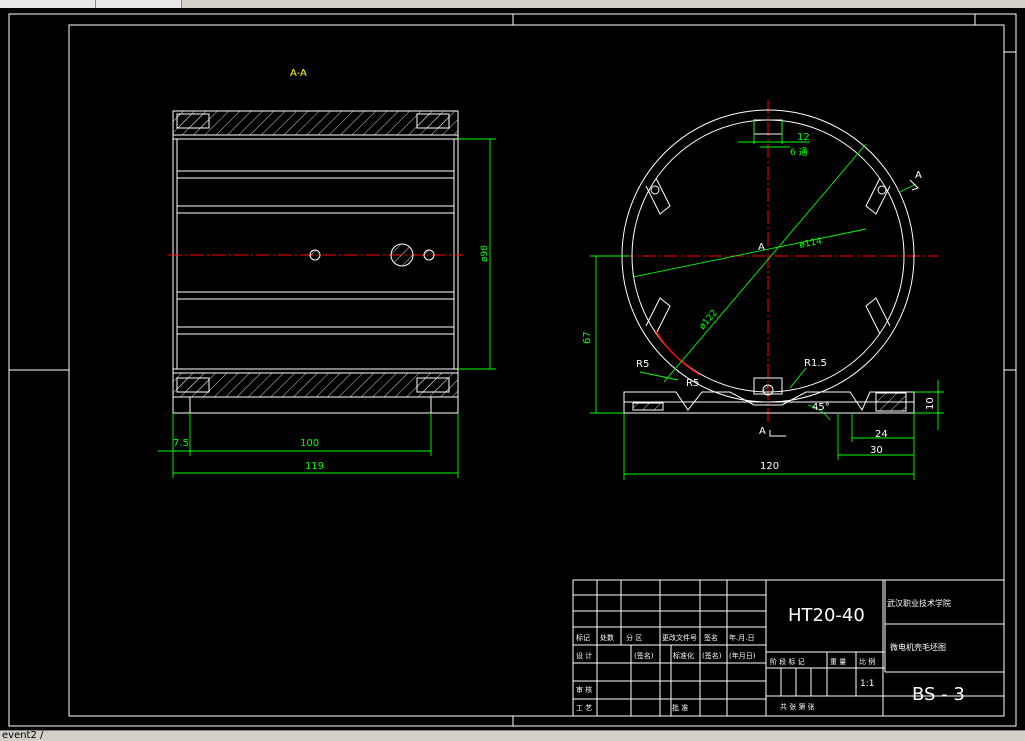 This screenshot has height=741, width=1025. Describe the element at coordinates (584, 708) in the screenshot. I see `cell-craft: 工 艺` at that location.